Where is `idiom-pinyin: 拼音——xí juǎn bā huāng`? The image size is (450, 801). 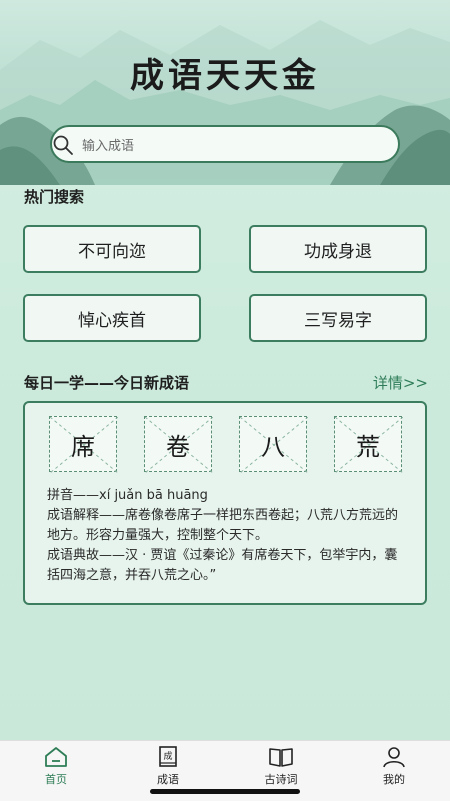 idiom-pinyin: 拼音——xí juǎn bā huāng is located at coordinates (127, 495).